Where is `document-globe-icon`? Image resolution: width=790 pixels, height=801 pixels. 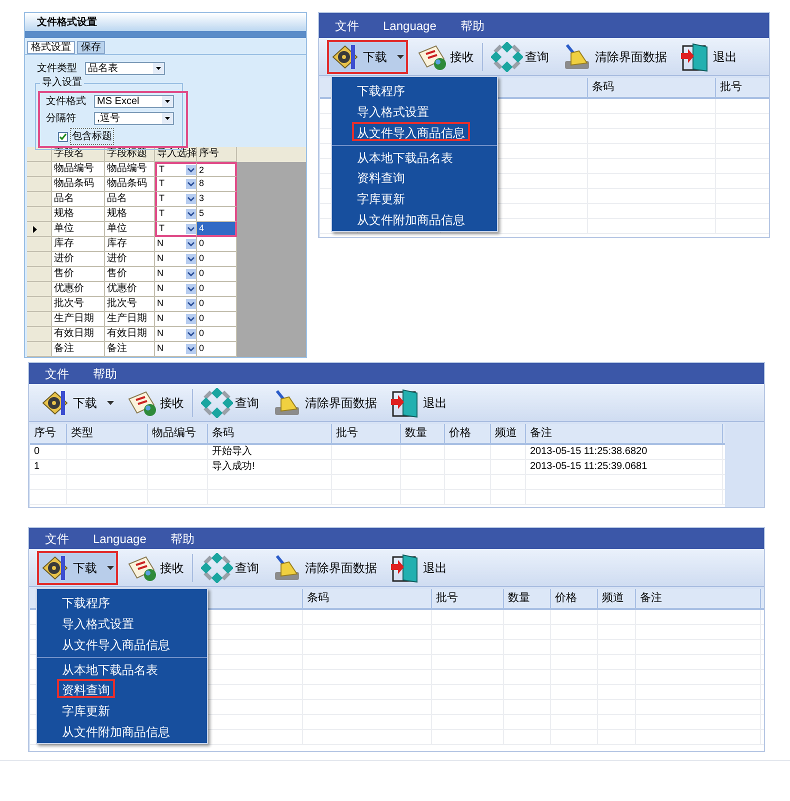 document-globe-icon is located at coordinates (142, 568).